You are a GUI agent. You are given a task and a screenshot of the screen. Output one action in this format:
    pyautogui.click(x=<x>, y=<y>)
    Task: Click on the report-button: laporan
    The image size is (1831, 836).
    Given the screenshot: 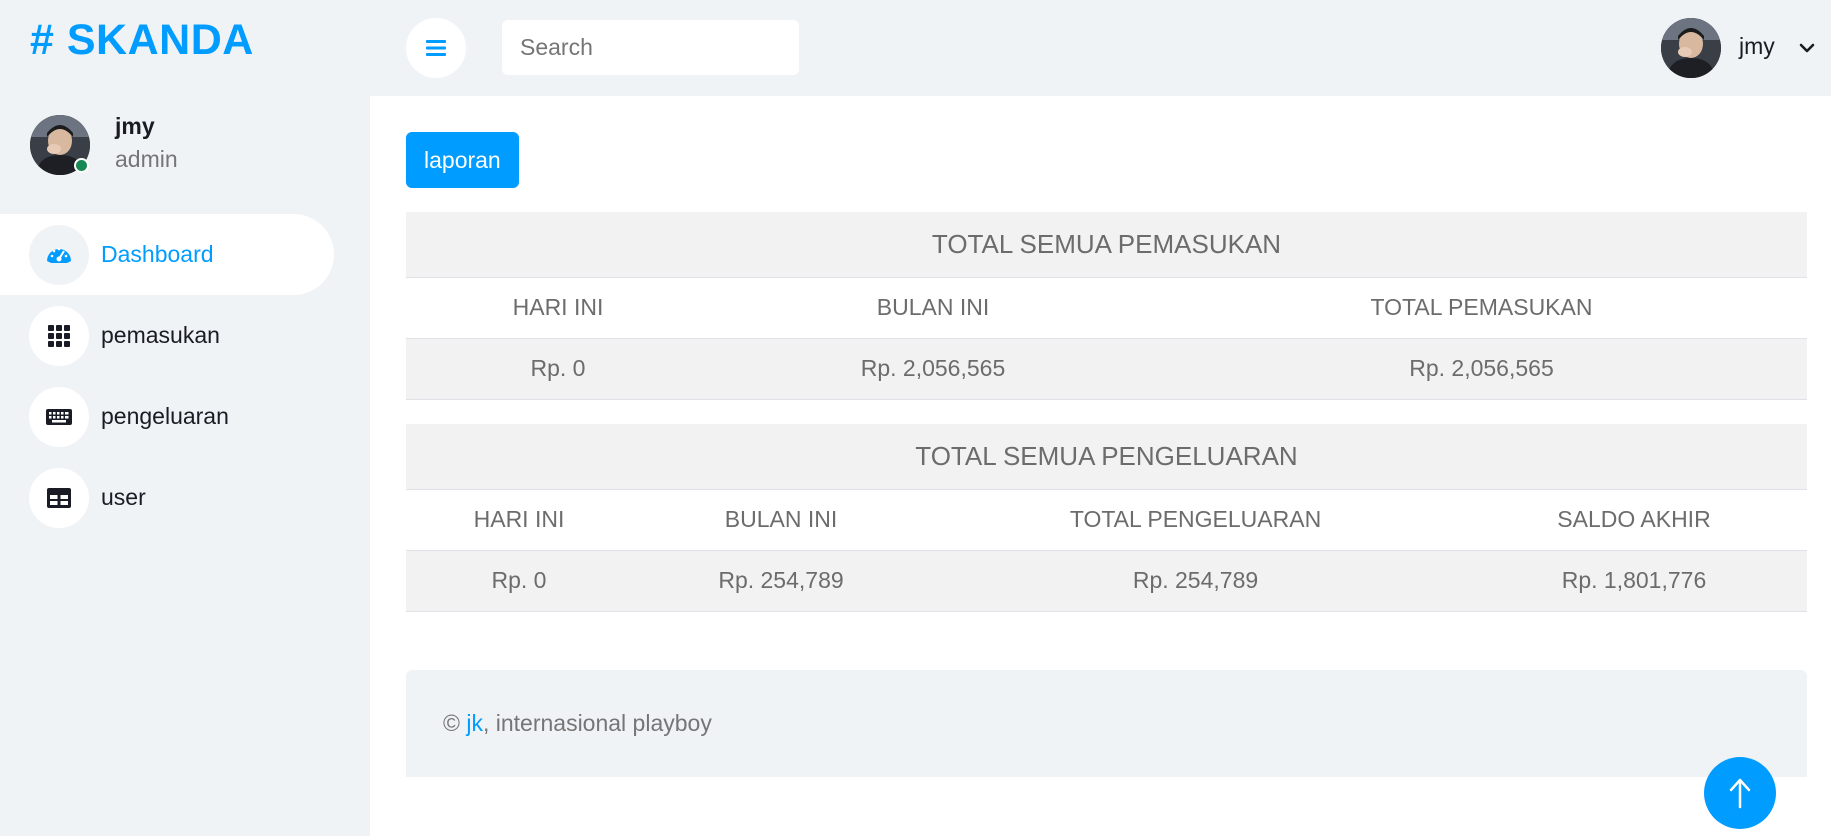 What is the action you would take?
    pyautogui.click(x=462, y=160)
    